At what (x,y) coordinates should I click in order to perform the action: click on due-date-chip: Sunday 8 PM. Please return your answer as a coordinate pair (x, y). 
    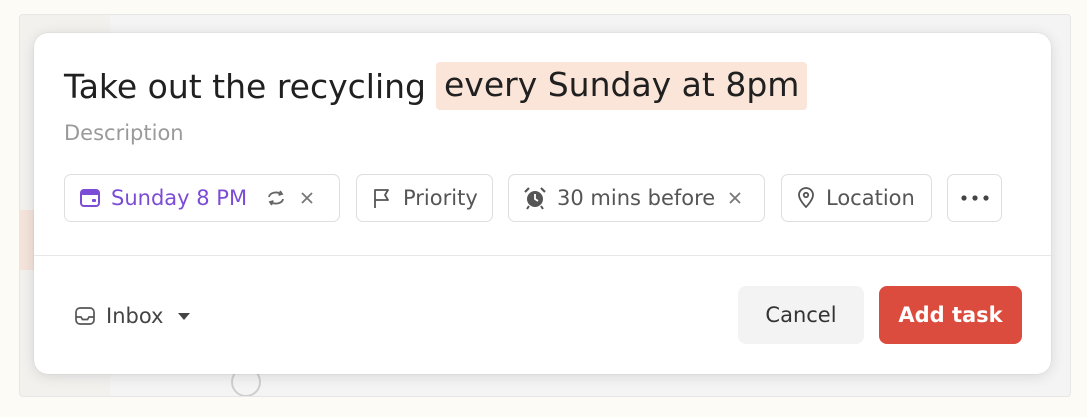
    Looking at the image, I should click on (202, 198).